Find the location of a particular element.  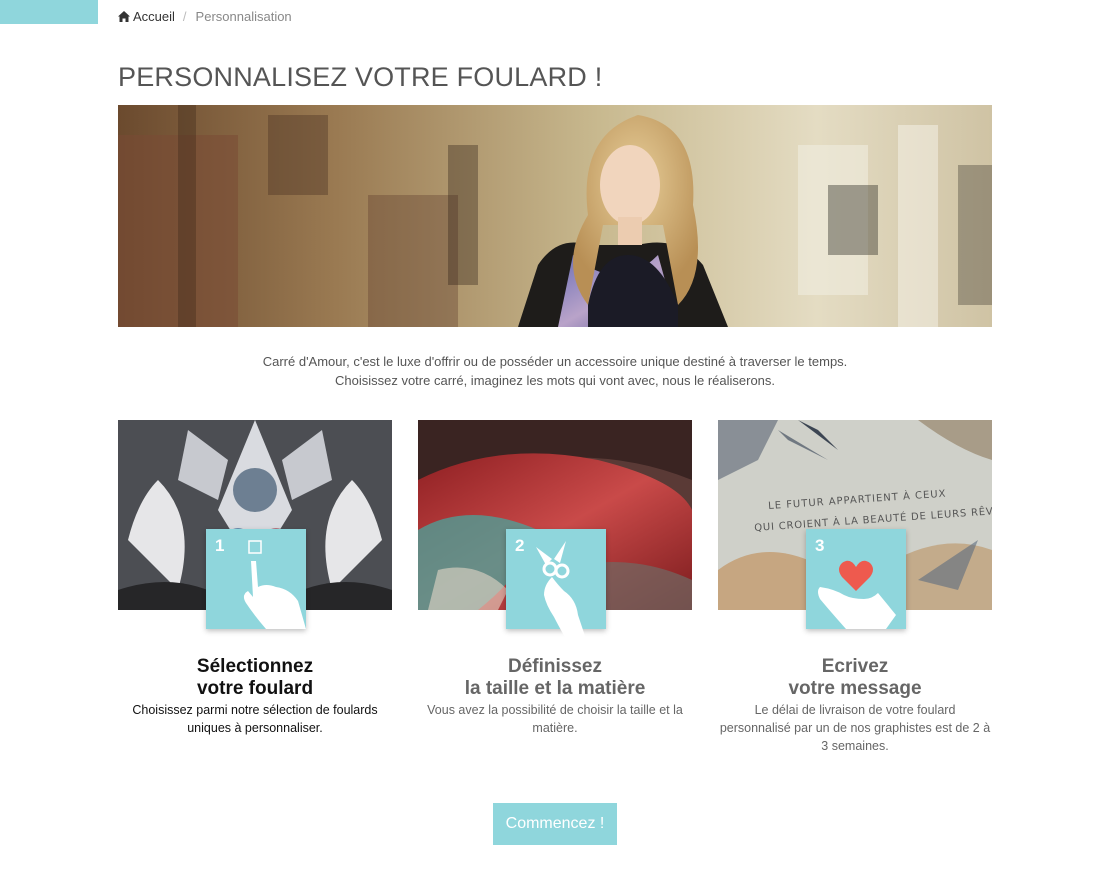

step-2-badge: 2 is located at coordinates (556, 584).